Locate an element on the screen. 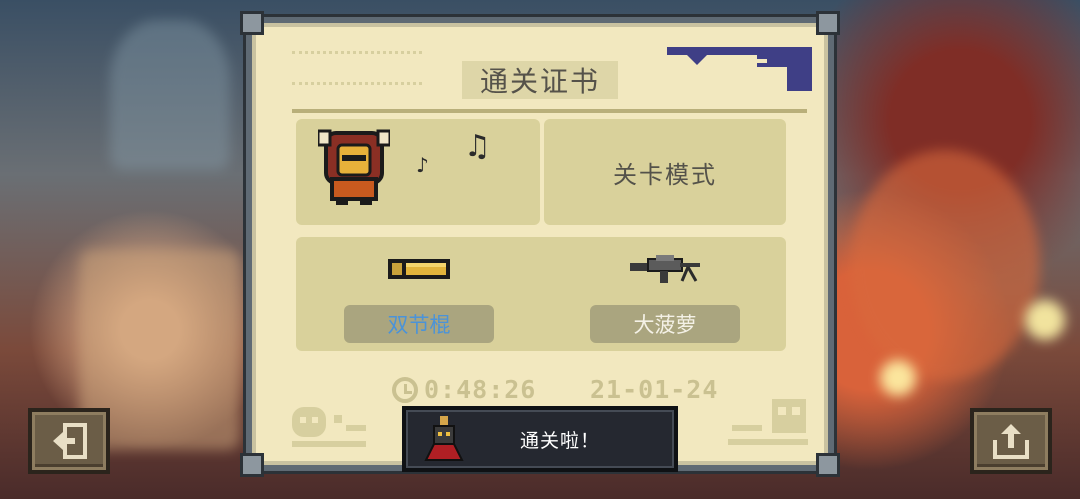  exit-icon is located at coordinates (70, 441).